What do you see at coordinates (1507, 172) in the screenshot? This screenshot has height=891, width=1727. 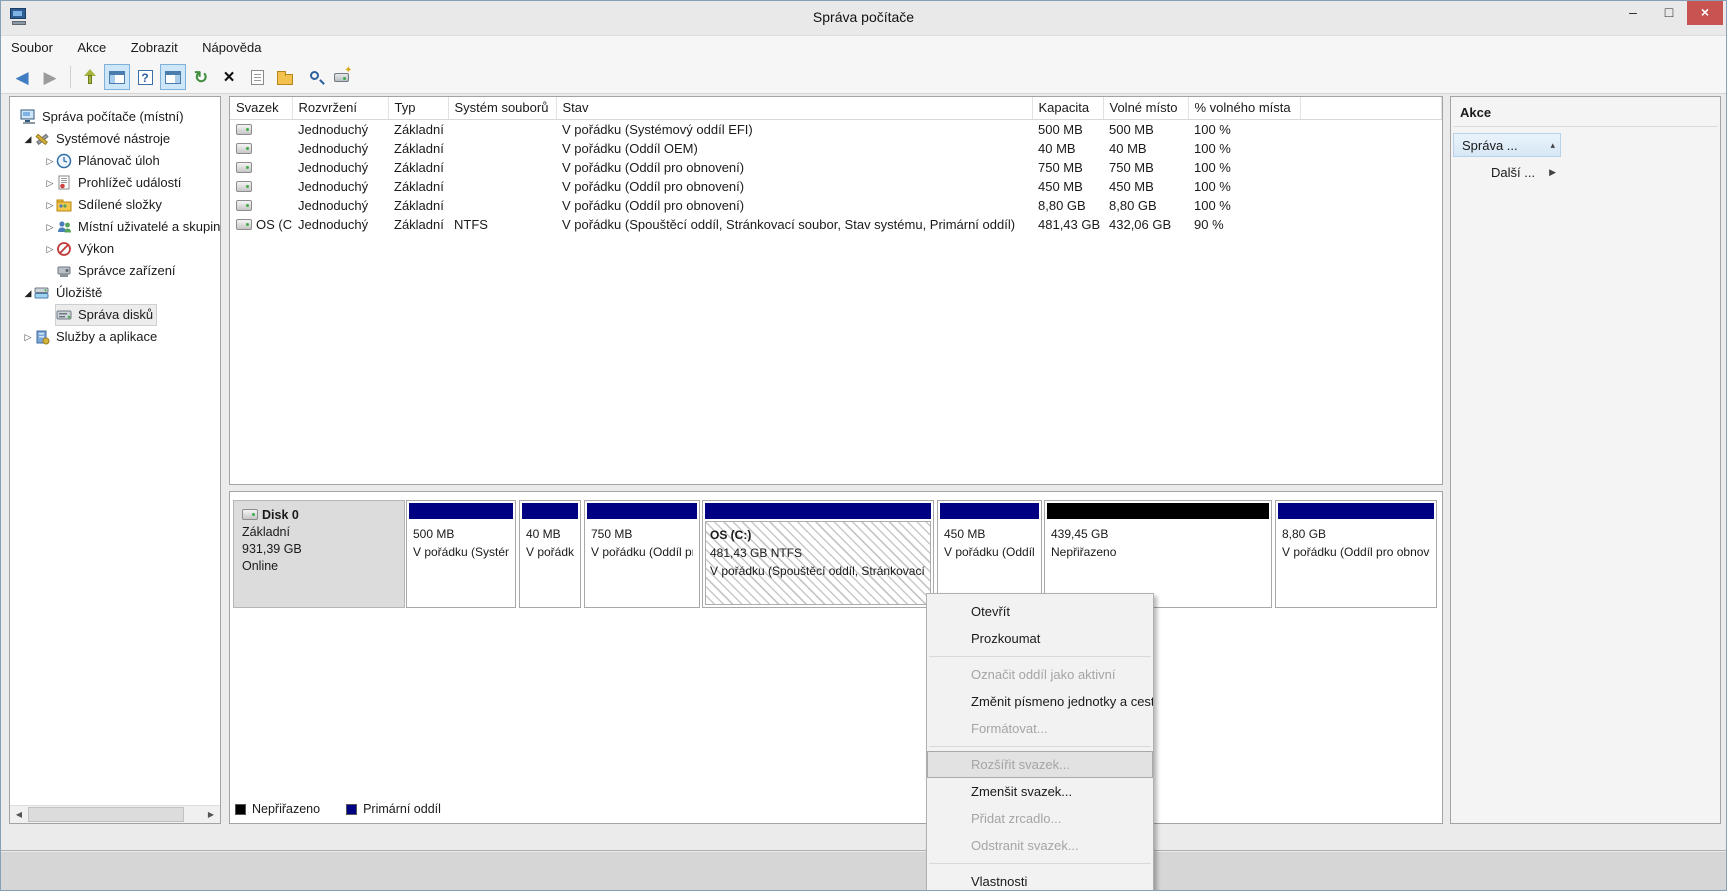 I see `more-actions-item: Další ... ▶` at bounding box center [1507, 172].